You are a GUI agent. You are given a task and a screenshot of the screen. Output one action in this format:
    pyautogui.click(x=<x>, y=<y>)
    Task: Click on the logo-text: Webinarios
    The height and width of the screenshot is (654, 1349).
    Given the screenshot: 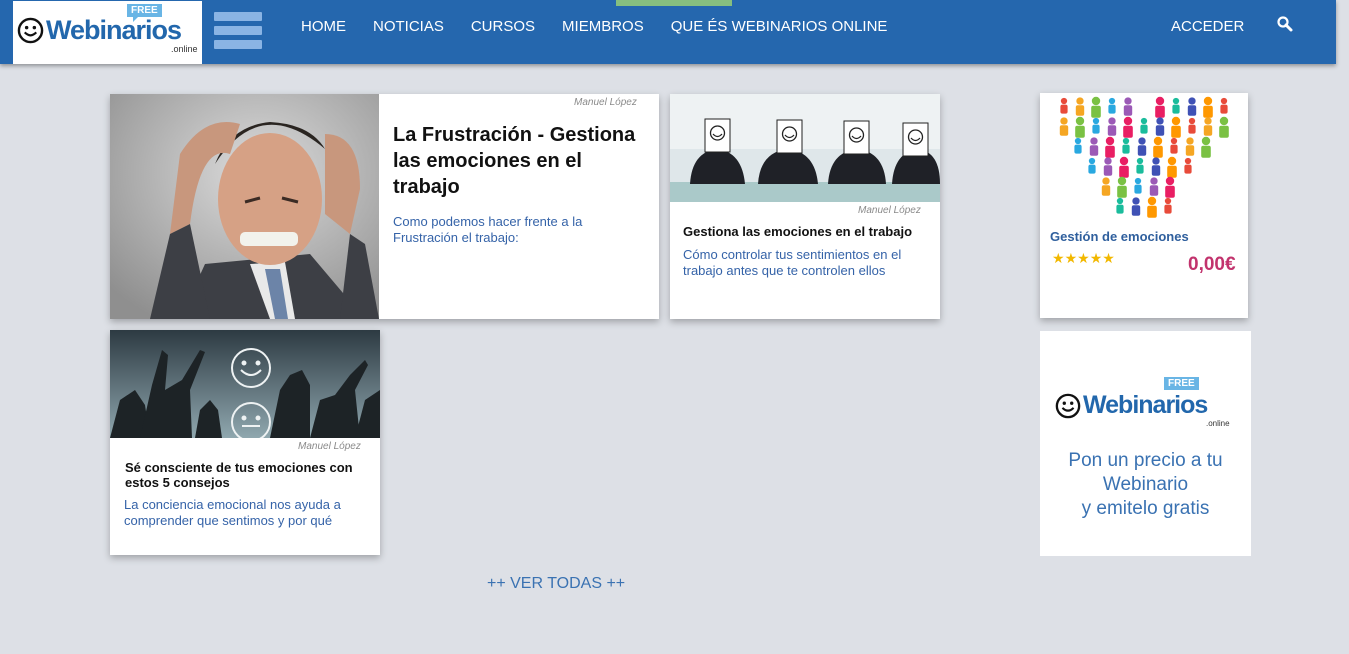 What is the action you would take?
    pyautogui.click(x=114, y=30)
    